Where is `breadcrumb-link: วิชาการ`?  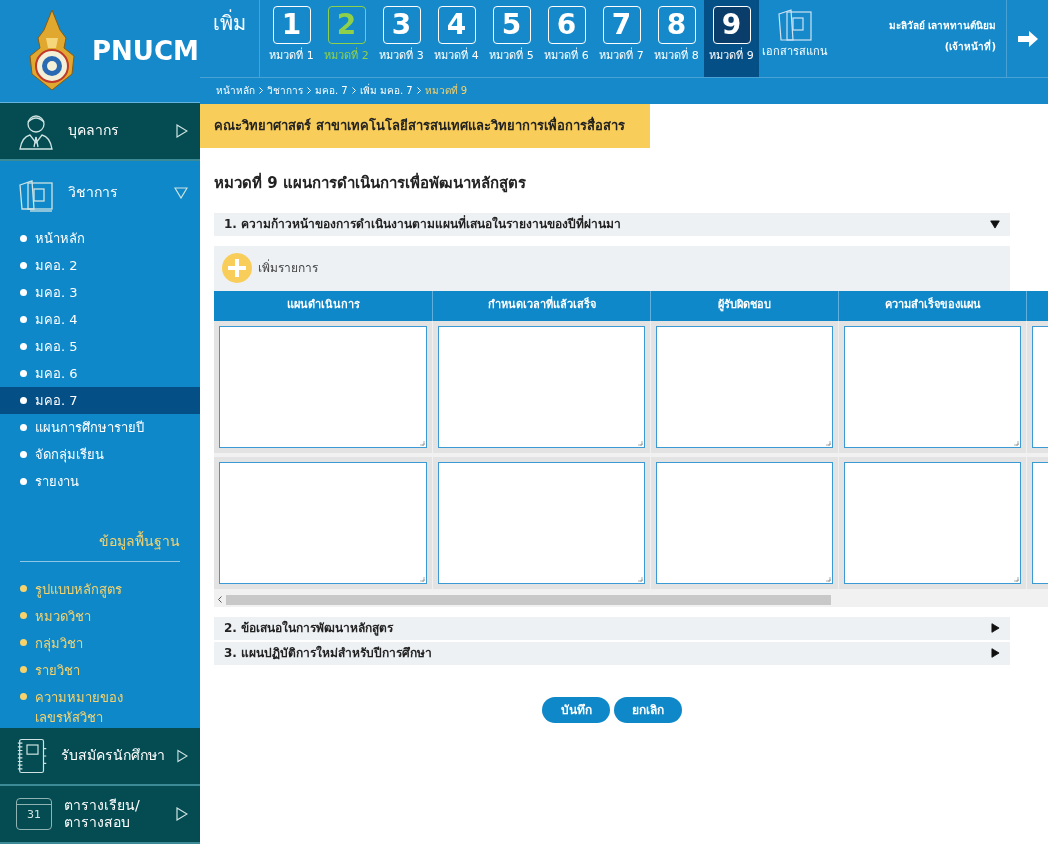 breadcrumb-link: วิชาการ is located at coordinates (285, 90).